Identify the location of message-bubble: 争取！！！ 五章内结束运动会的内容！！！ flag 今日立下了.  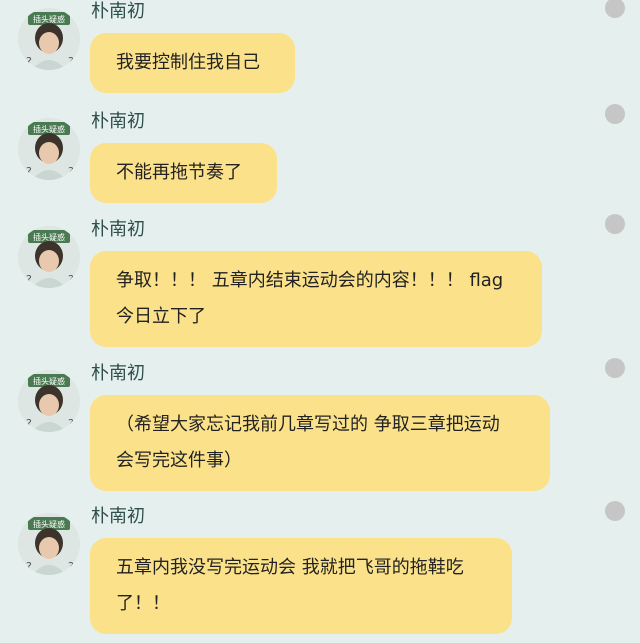
(316, 299).